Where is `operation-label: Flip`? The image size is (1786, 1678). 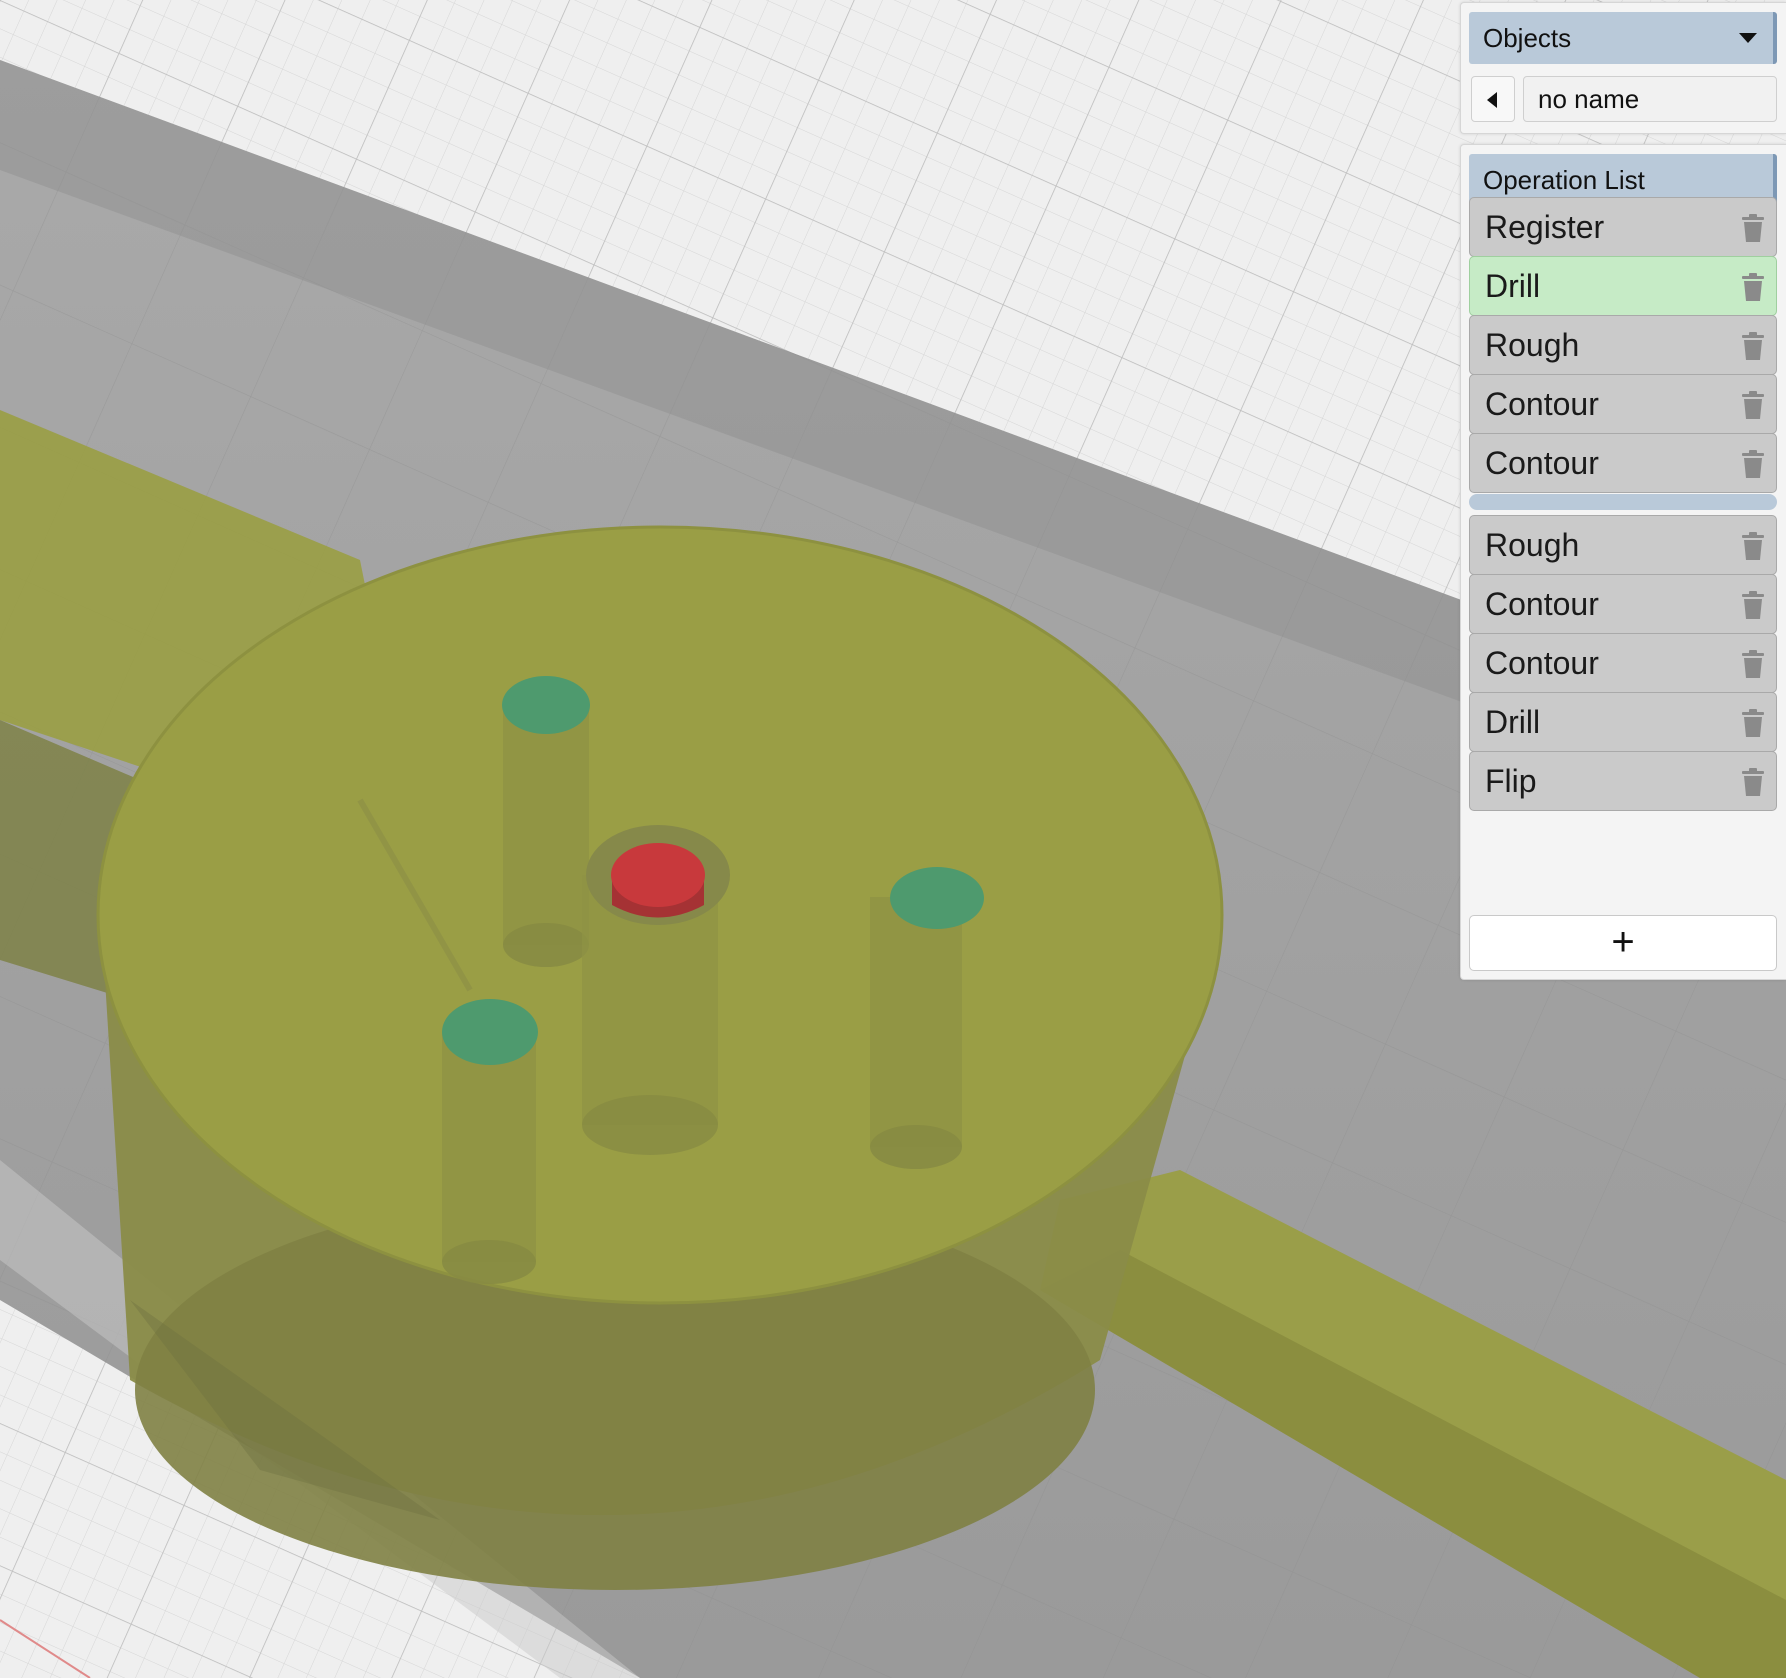 operation-label: Flip is located at coordinates (1511, 781).